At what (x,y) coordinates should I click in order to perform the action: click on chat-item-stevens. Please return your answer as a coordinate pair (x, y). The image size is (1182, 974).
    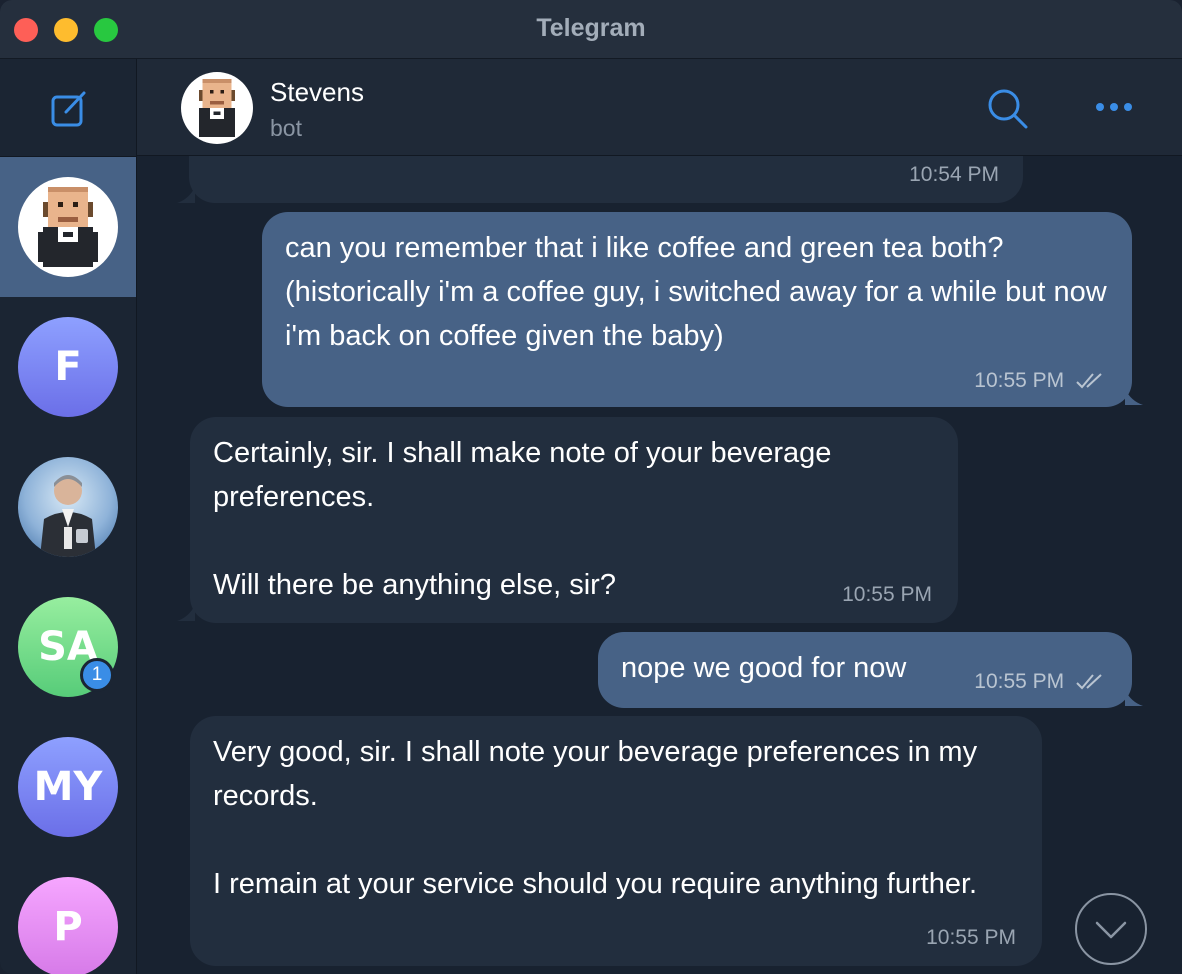
    Looking at the image, I should click on (68, 227).